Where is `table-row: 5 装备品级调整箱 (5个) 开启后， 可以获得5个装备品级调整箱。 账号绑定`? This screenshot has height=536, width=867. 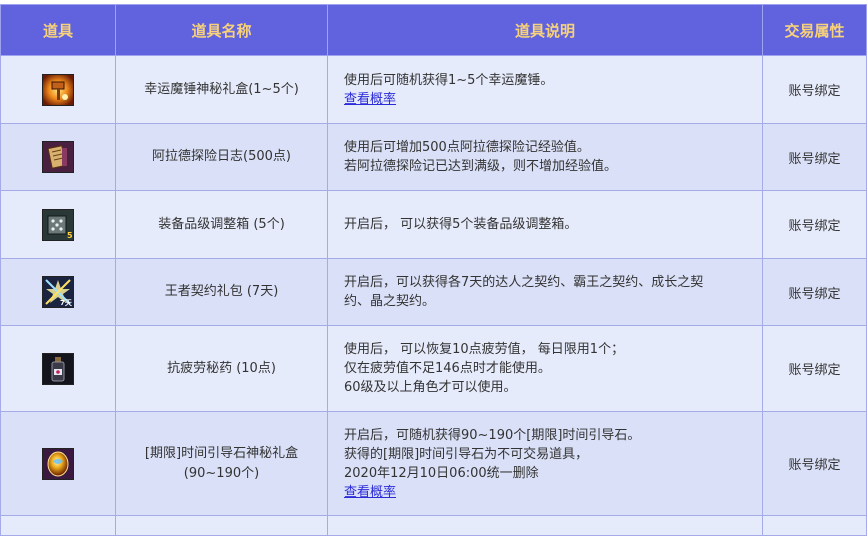 table-row: 5 装备品级调整箱 (5个) 开启后， 可以获得5个装备品级调整箱。 账号绑定 is located at coordinates (433, 224).